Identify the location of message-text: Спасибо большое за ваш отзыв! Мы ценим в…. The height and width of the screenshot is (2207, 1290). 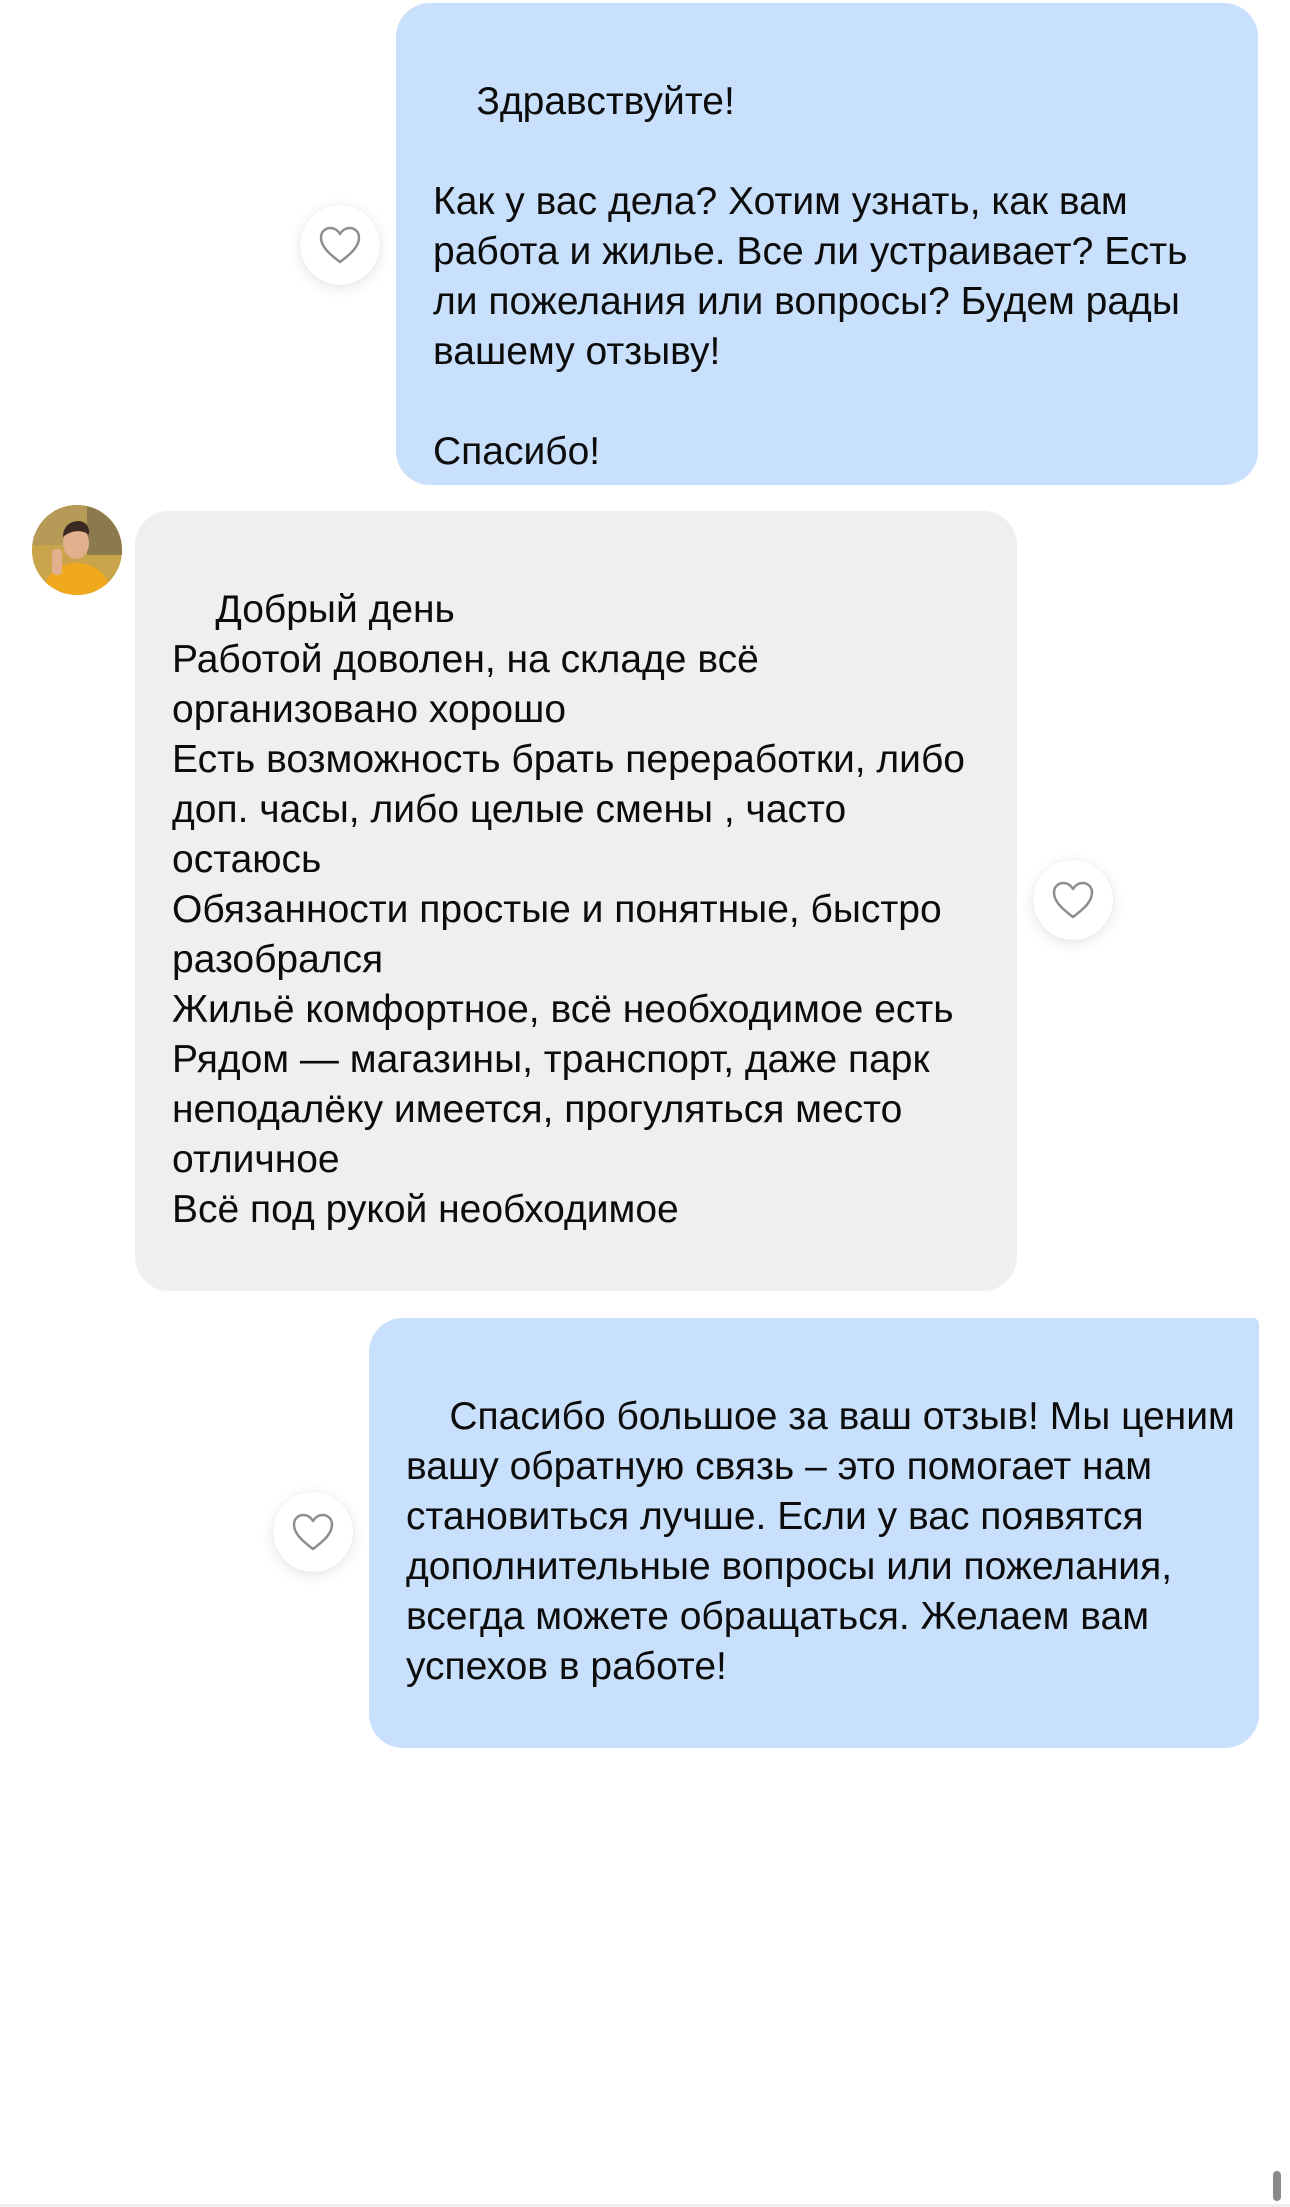
(826, 1541).